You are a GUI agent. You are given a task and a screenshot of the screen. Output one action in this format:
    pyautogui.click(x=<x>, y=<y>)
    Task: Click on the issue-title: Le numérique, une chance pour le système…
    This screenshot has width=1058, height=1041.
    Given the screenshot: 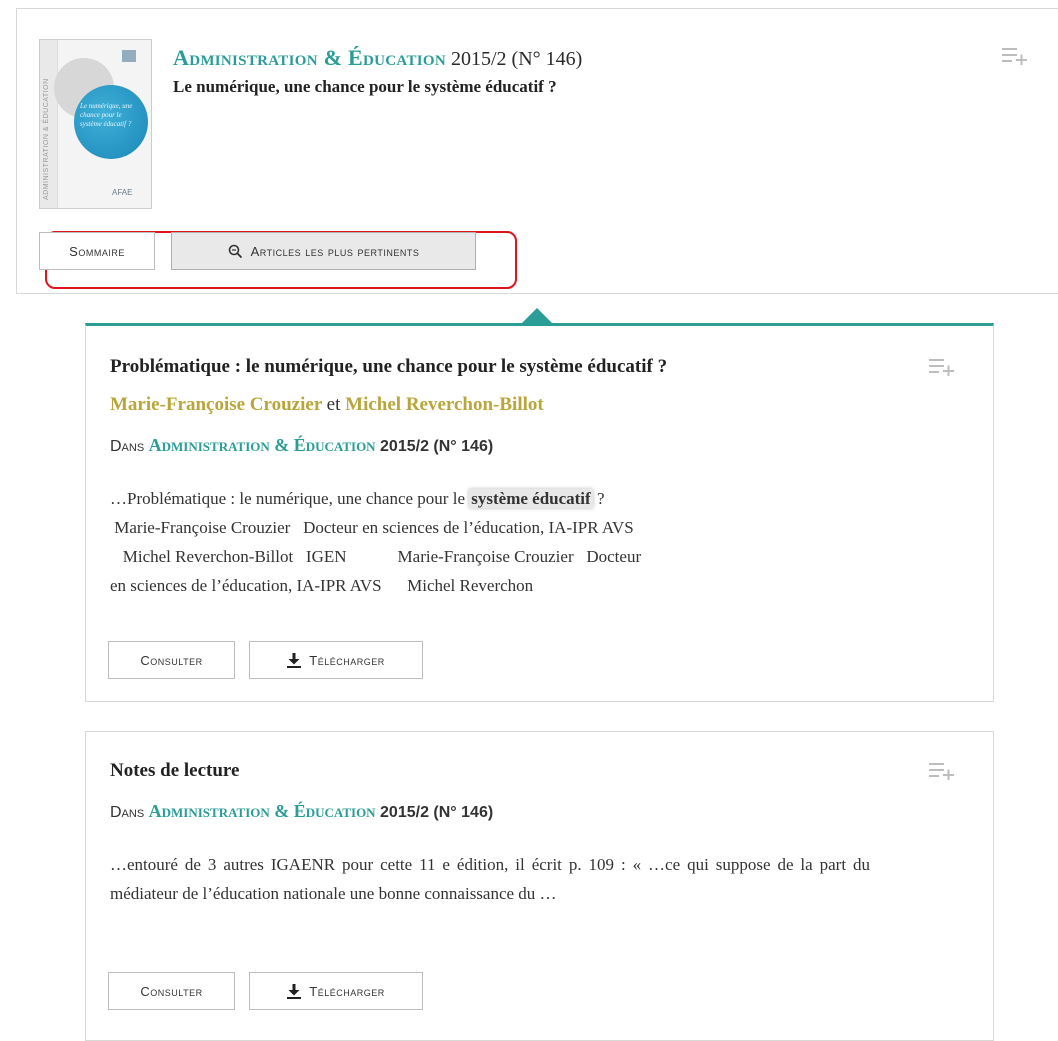 What is the action you would take?
    pyautogui.click(x=365, y=87)
    